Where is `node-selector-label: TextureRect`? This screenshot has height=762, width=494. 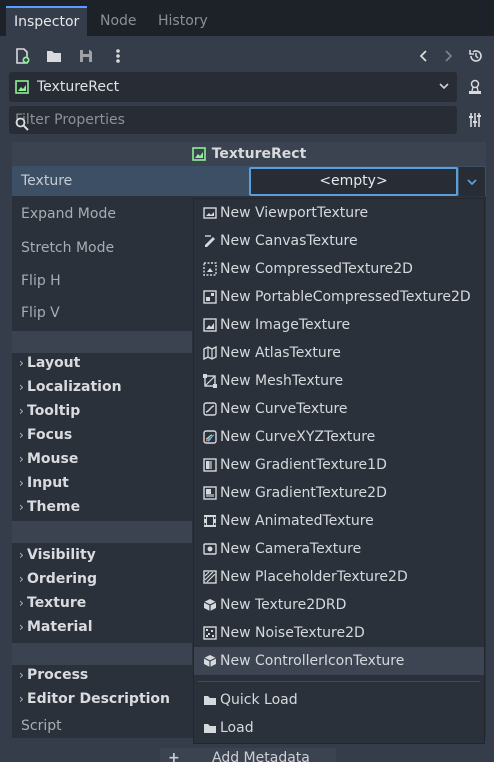
node-selector-label: TextureRect is located at coordinates (78, 87).